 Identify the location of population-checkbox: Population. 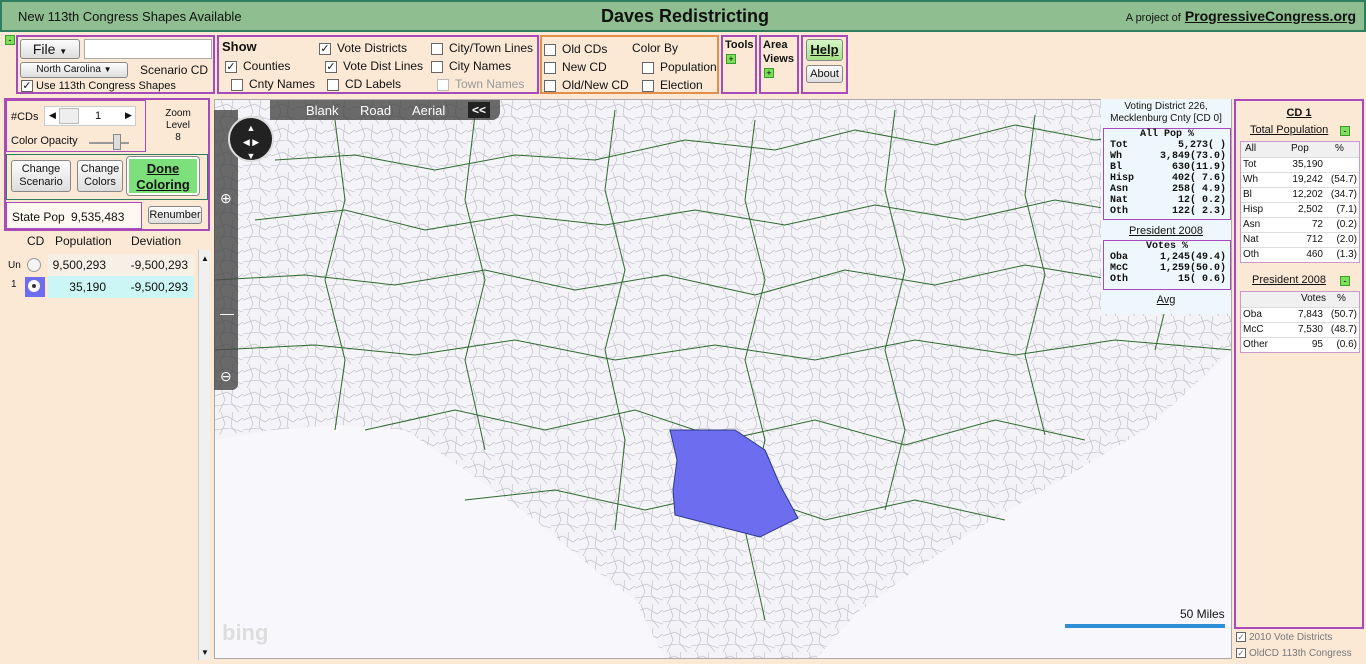
(679, 67).